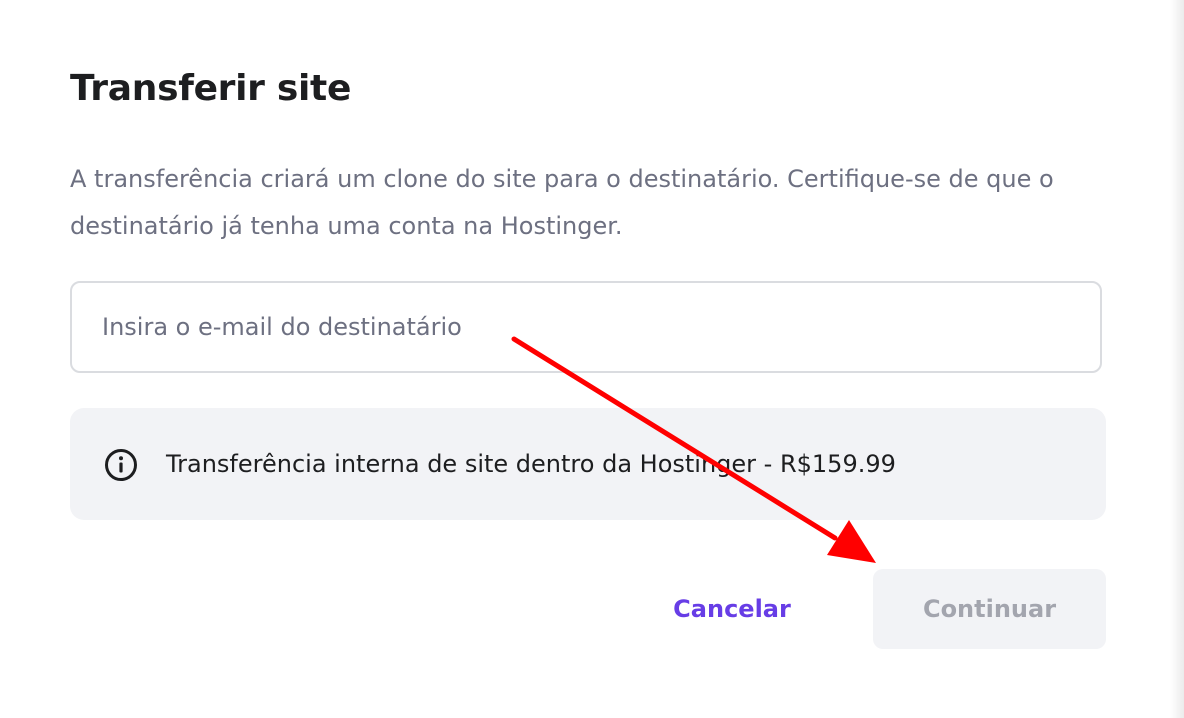  Describe the element at coordinates (586, 327) in the screenshot. I see `recipient-email-input` at that location.